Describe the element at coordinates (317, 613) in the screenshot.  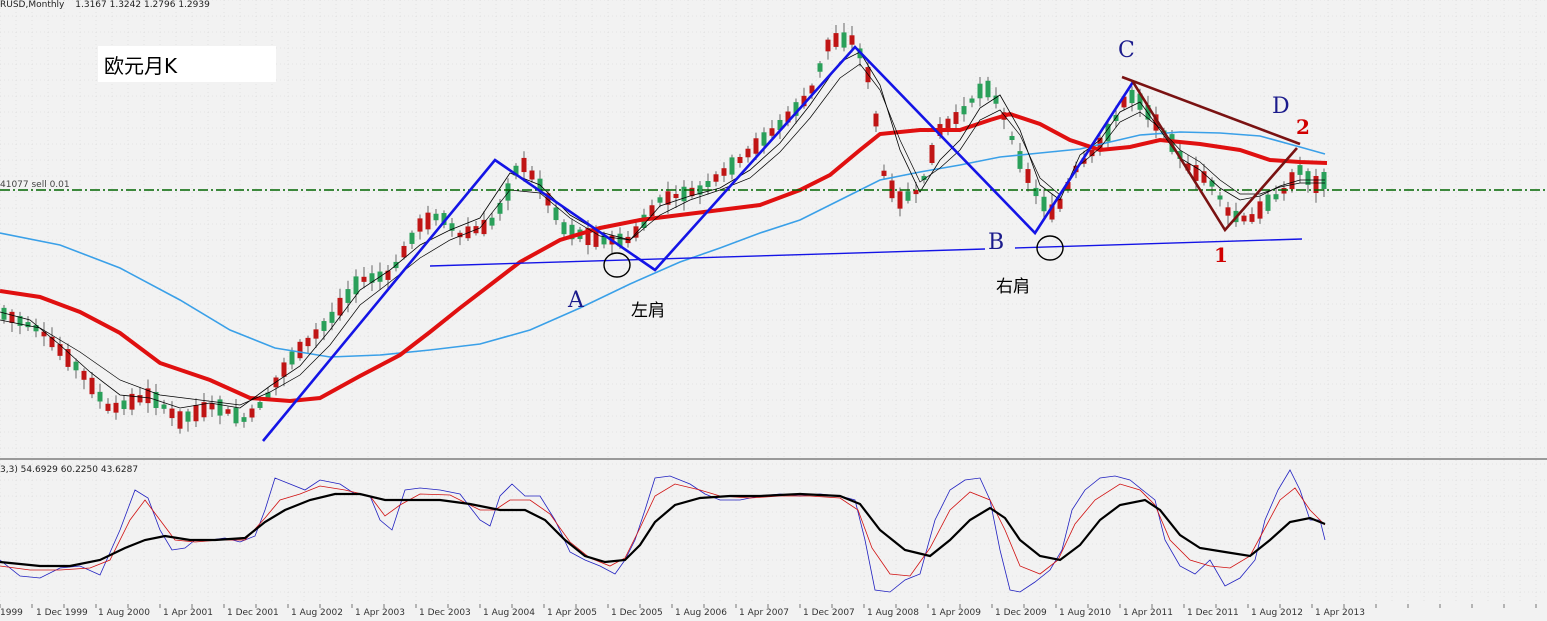
I see `x-label: 1 Aug 2002` at that location.